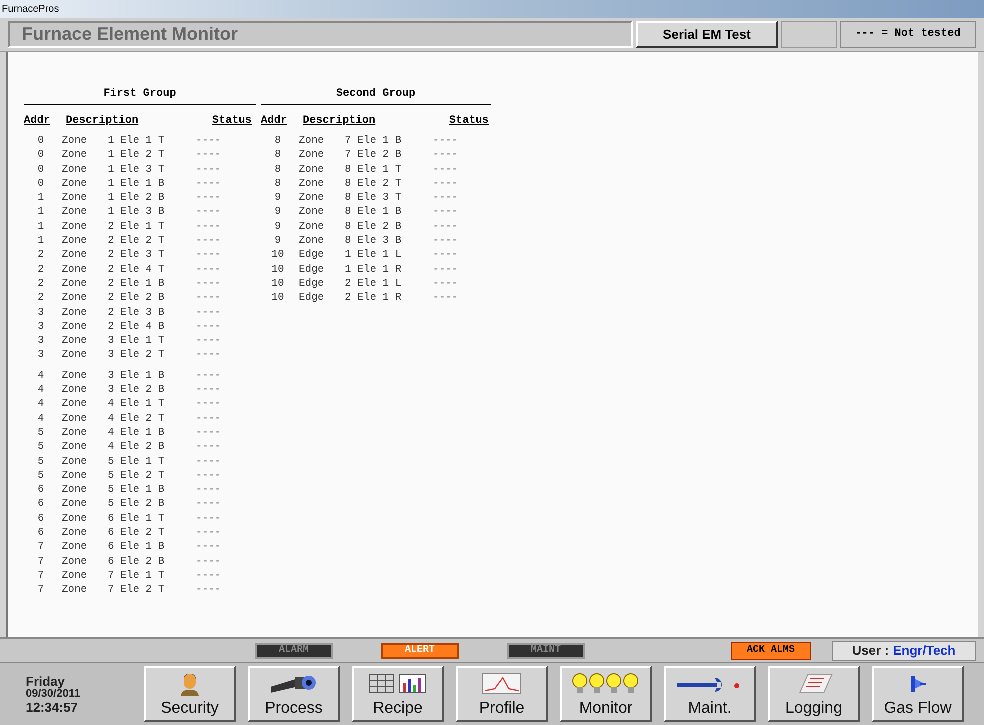  I want to click on description-cell-text: 1 Ele 3 T, so click(136, 170).